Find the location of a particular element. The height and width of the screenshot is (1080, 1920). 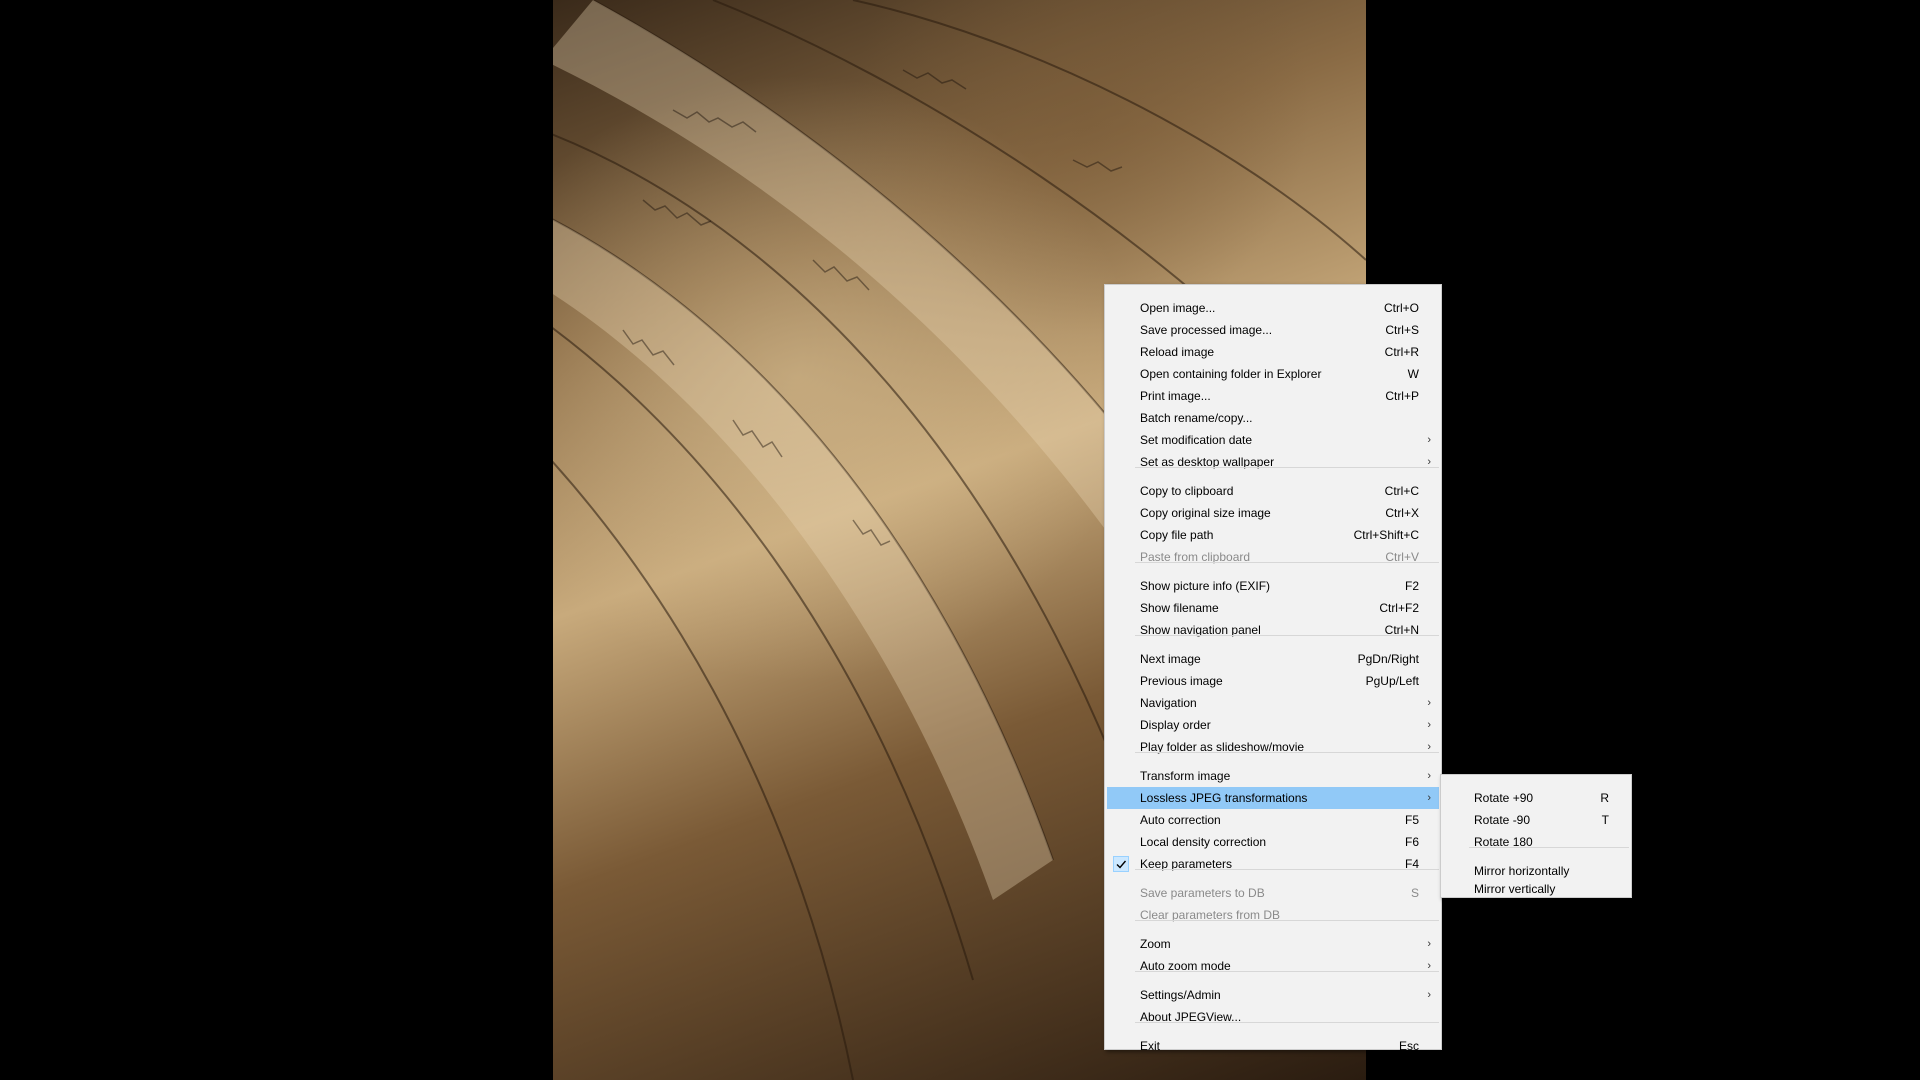

menu-item-label: Reload image is located at coordinates (1177, 352).